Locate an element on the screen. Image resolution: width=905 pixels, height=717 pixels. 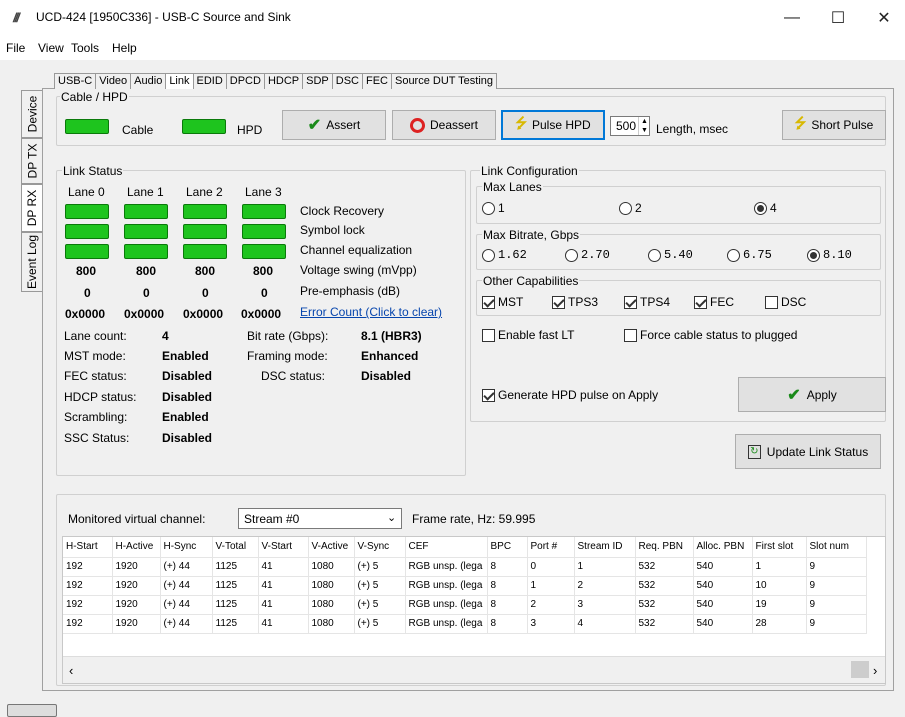
menu-file: File is located at coordinates (15, 48).